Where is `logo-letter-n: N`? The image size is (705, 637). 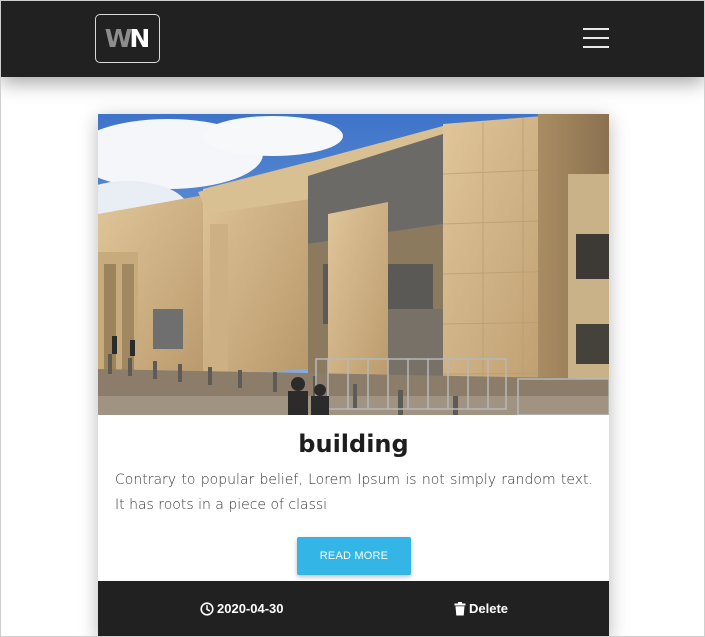 logo-letter-n: N is located at coordinates (140, 38).